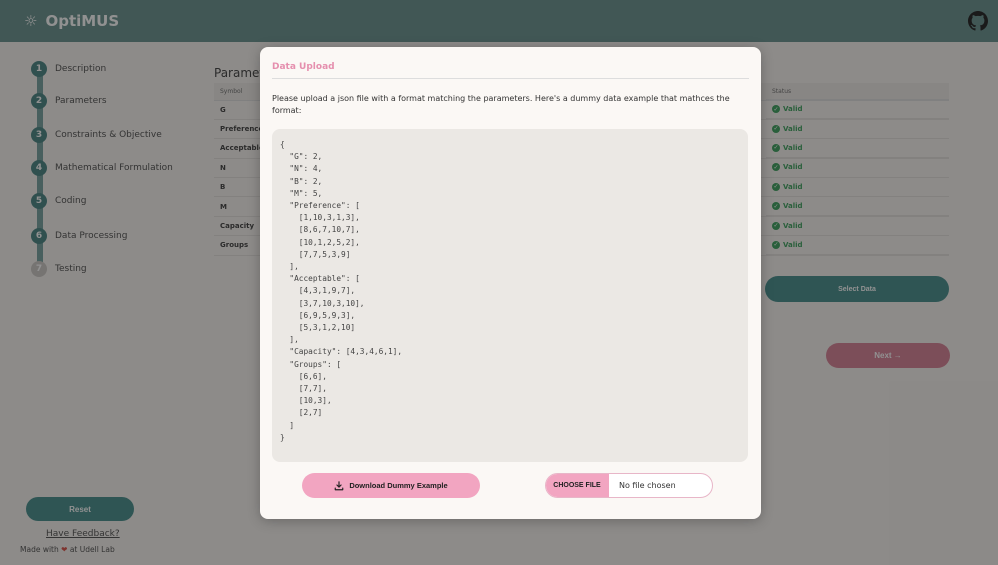 The image size is (998, 565). I want to click on download-dummy-example-button: Download Dummy Example, so click(391, 485).